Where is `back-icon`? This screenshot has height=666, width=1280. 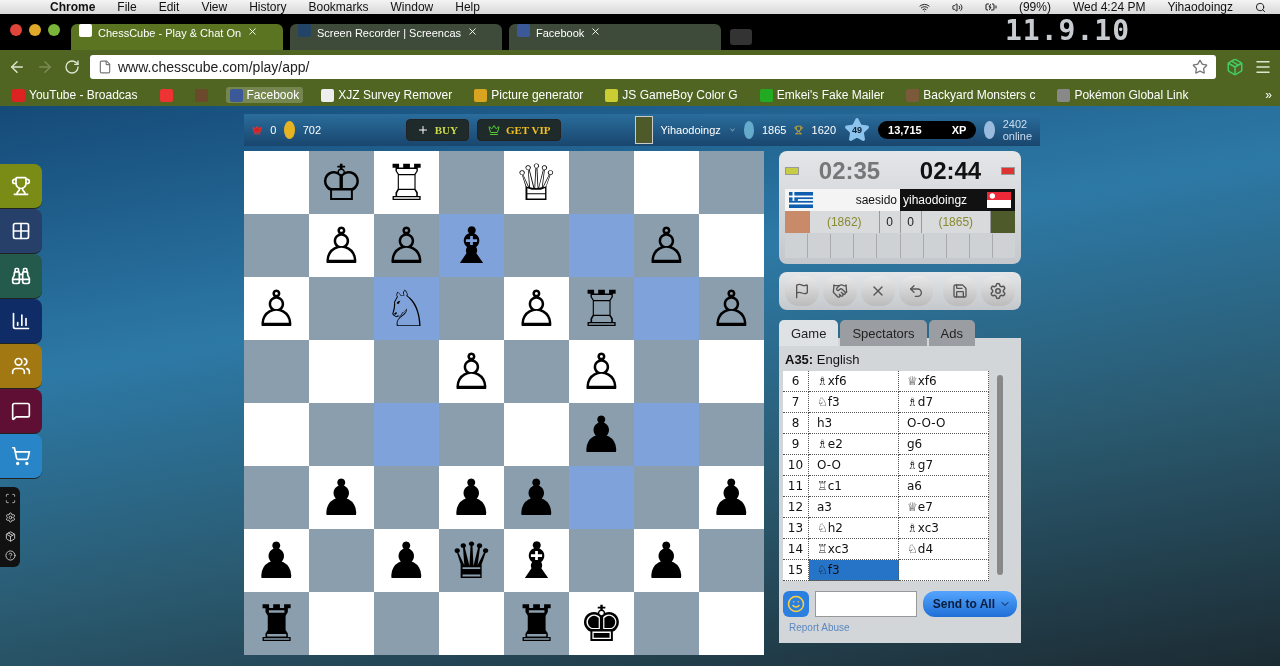 back-icon is located at coordinates (17, 67).